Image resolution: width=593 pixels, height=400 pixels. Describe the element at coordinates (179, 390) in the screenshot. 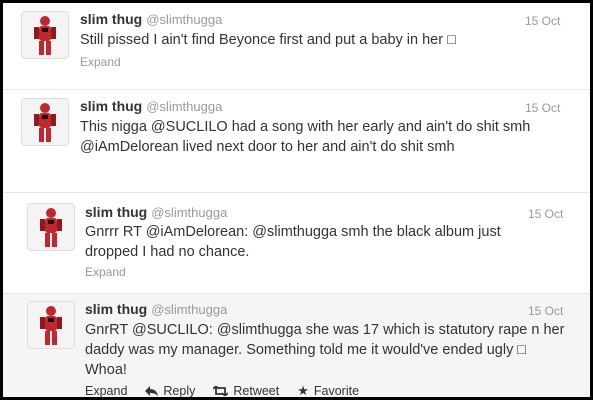

I see `reply-label: Reply` at that location.